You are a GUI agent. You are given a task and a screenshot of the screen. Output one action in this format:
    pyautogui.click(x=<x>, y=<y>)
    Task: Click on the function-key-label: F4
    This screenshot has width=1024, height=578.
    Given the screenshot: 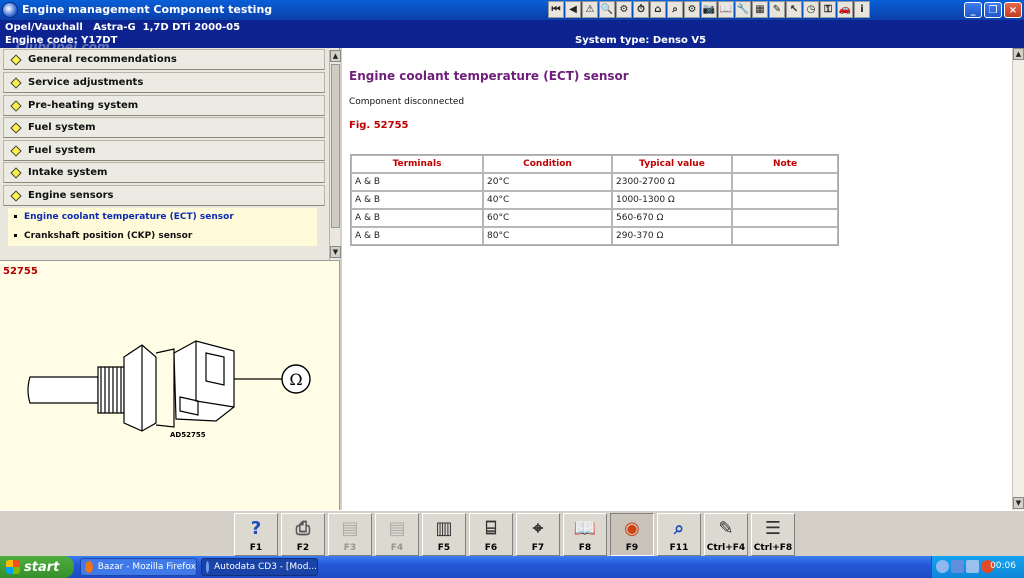 What is the action you would take?
    pyautogui.click(x=397, y=548)
    